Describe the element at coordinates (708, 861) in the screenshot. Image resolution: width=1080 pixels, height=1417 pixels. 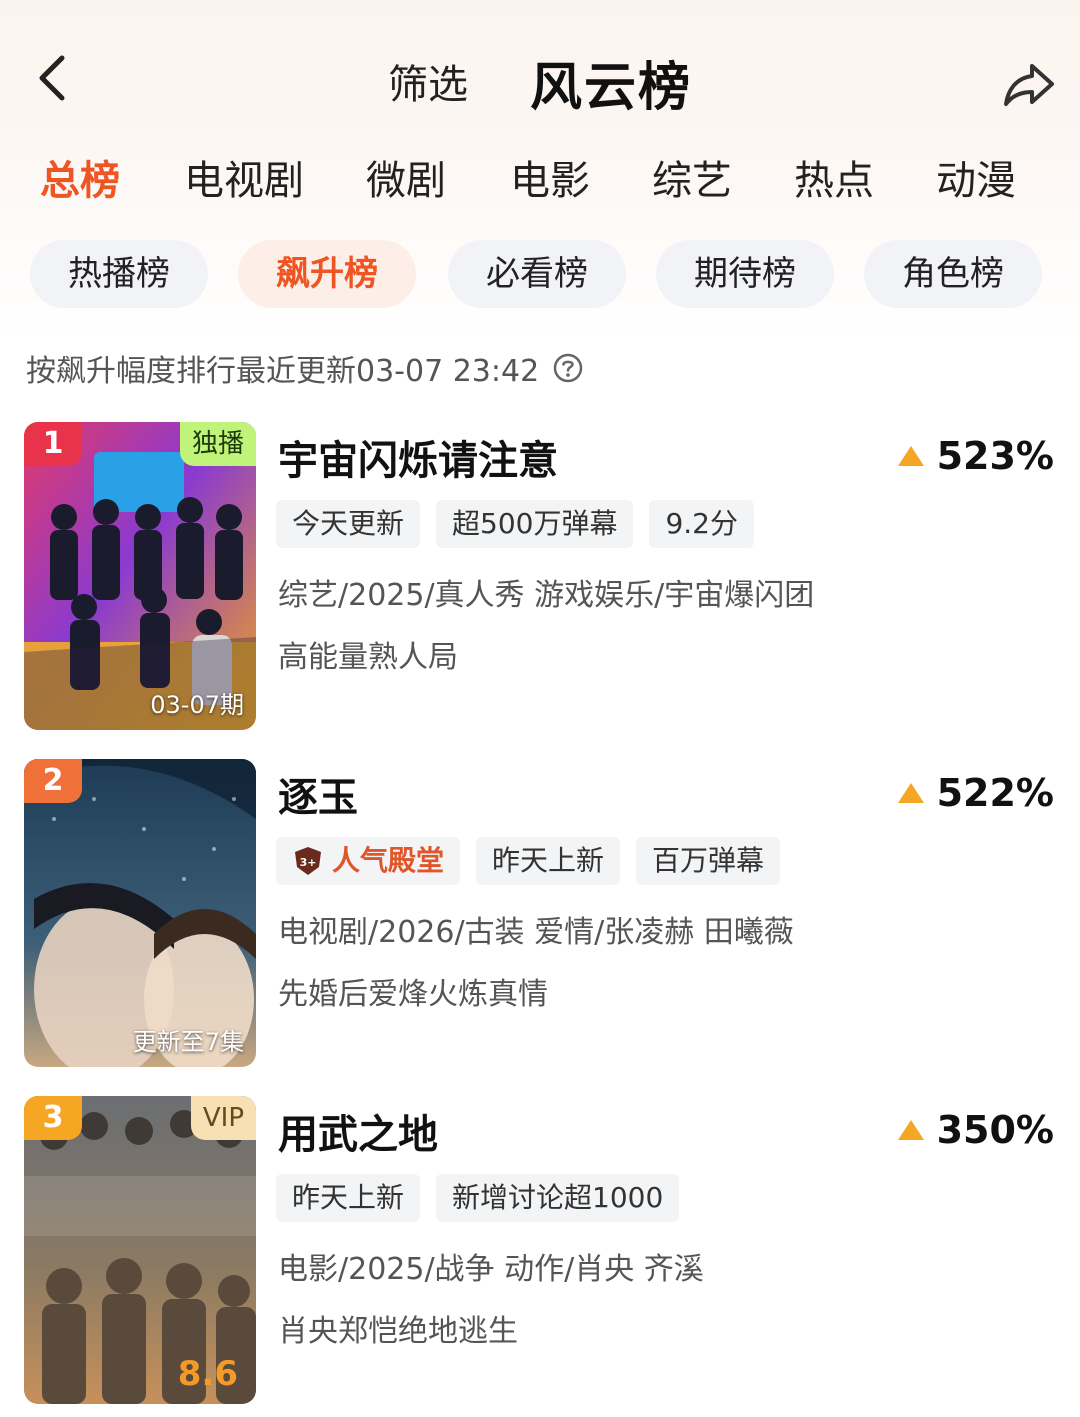
I see `tag: 百万弹幕` at that location.